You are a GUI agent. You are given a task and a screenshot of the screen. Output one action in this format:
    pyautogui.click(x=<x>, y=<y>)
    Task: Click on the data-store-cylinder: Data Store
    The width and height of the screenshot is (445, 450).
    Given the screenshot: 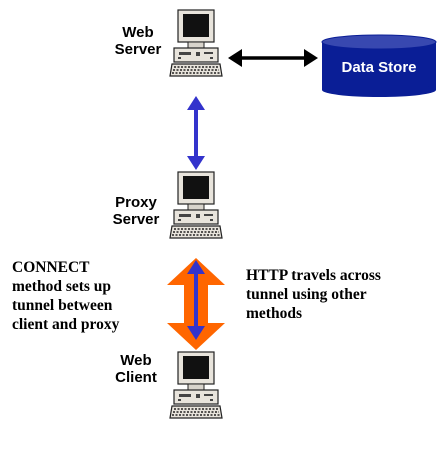 What is the action you would take?
    pyautogui.click(x=379, y=65)
    